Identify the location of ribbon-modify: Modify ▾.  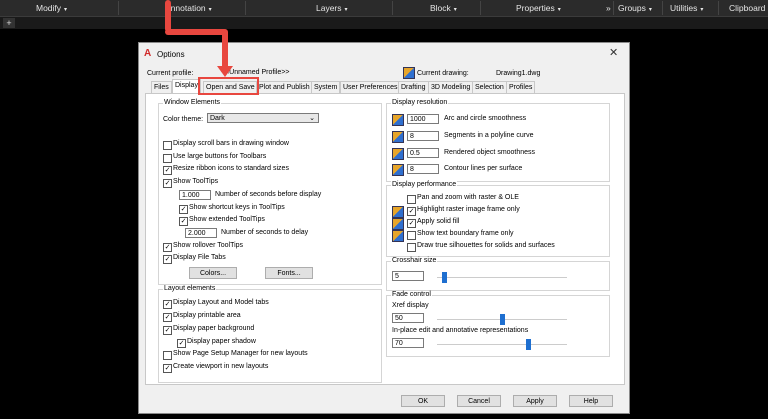
(51, 8).